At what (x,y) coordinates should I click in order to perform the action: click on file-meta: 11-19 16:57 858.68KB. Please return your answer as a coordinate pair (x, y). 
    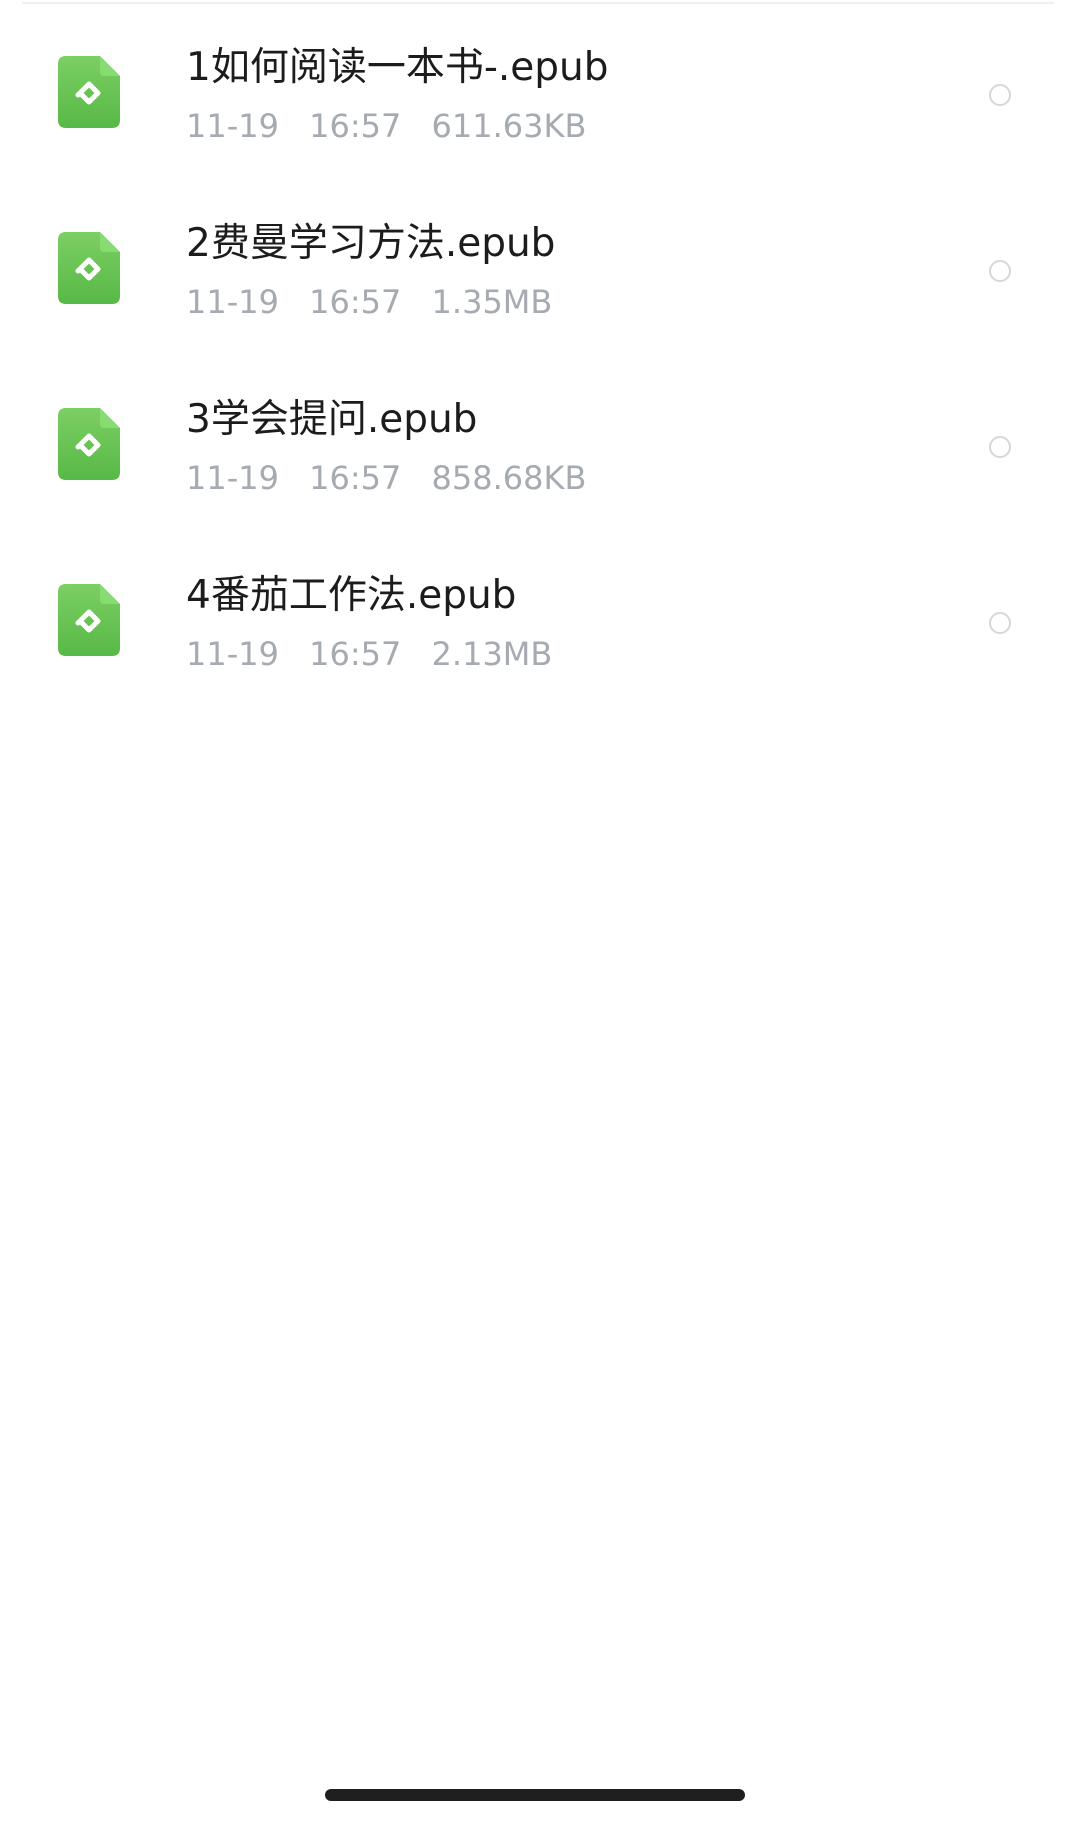
    Looking at the image, I should click on (396, 478).